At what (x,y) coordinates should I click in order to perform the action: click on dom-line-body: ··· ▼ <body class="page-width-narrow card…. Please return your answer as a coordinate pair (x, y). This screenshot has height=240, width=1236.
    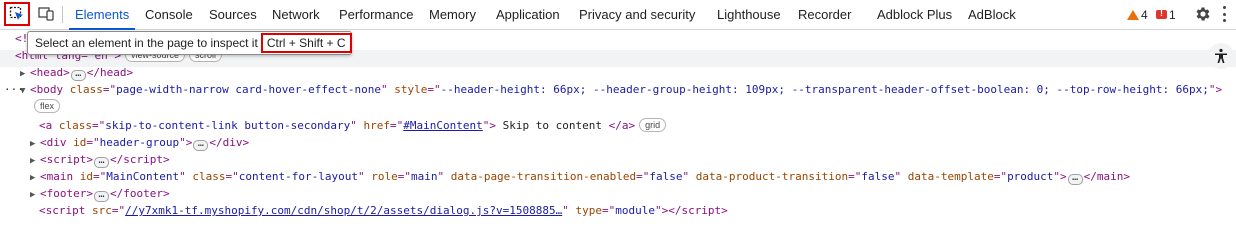
    Looking at the image, I should click on (618, 89).